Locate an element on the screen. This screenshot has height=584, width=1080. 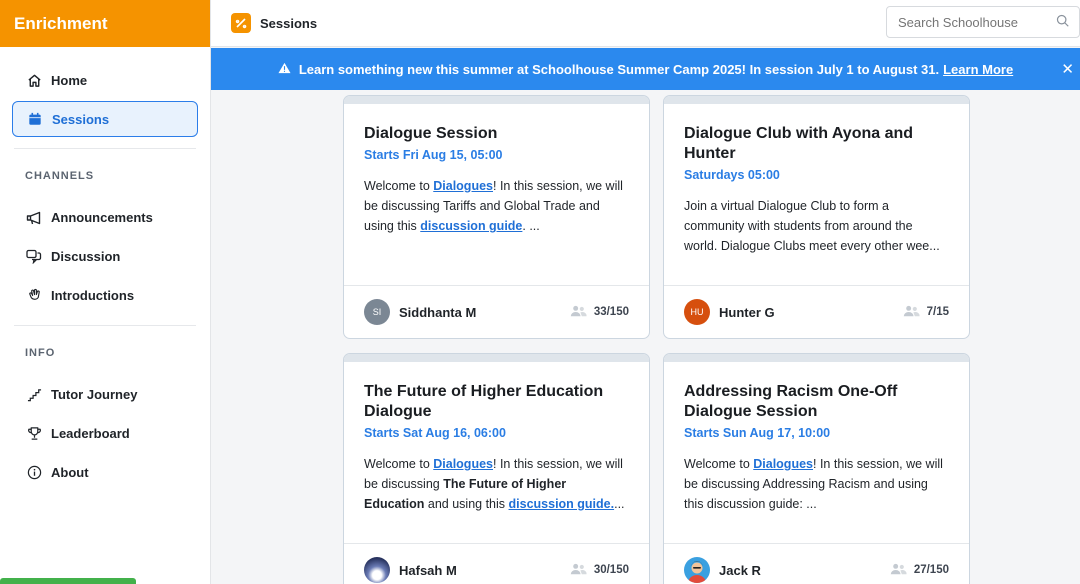
session-time: Starts Sun Aug 17, 10:00 is located at coordinates (757, 433).